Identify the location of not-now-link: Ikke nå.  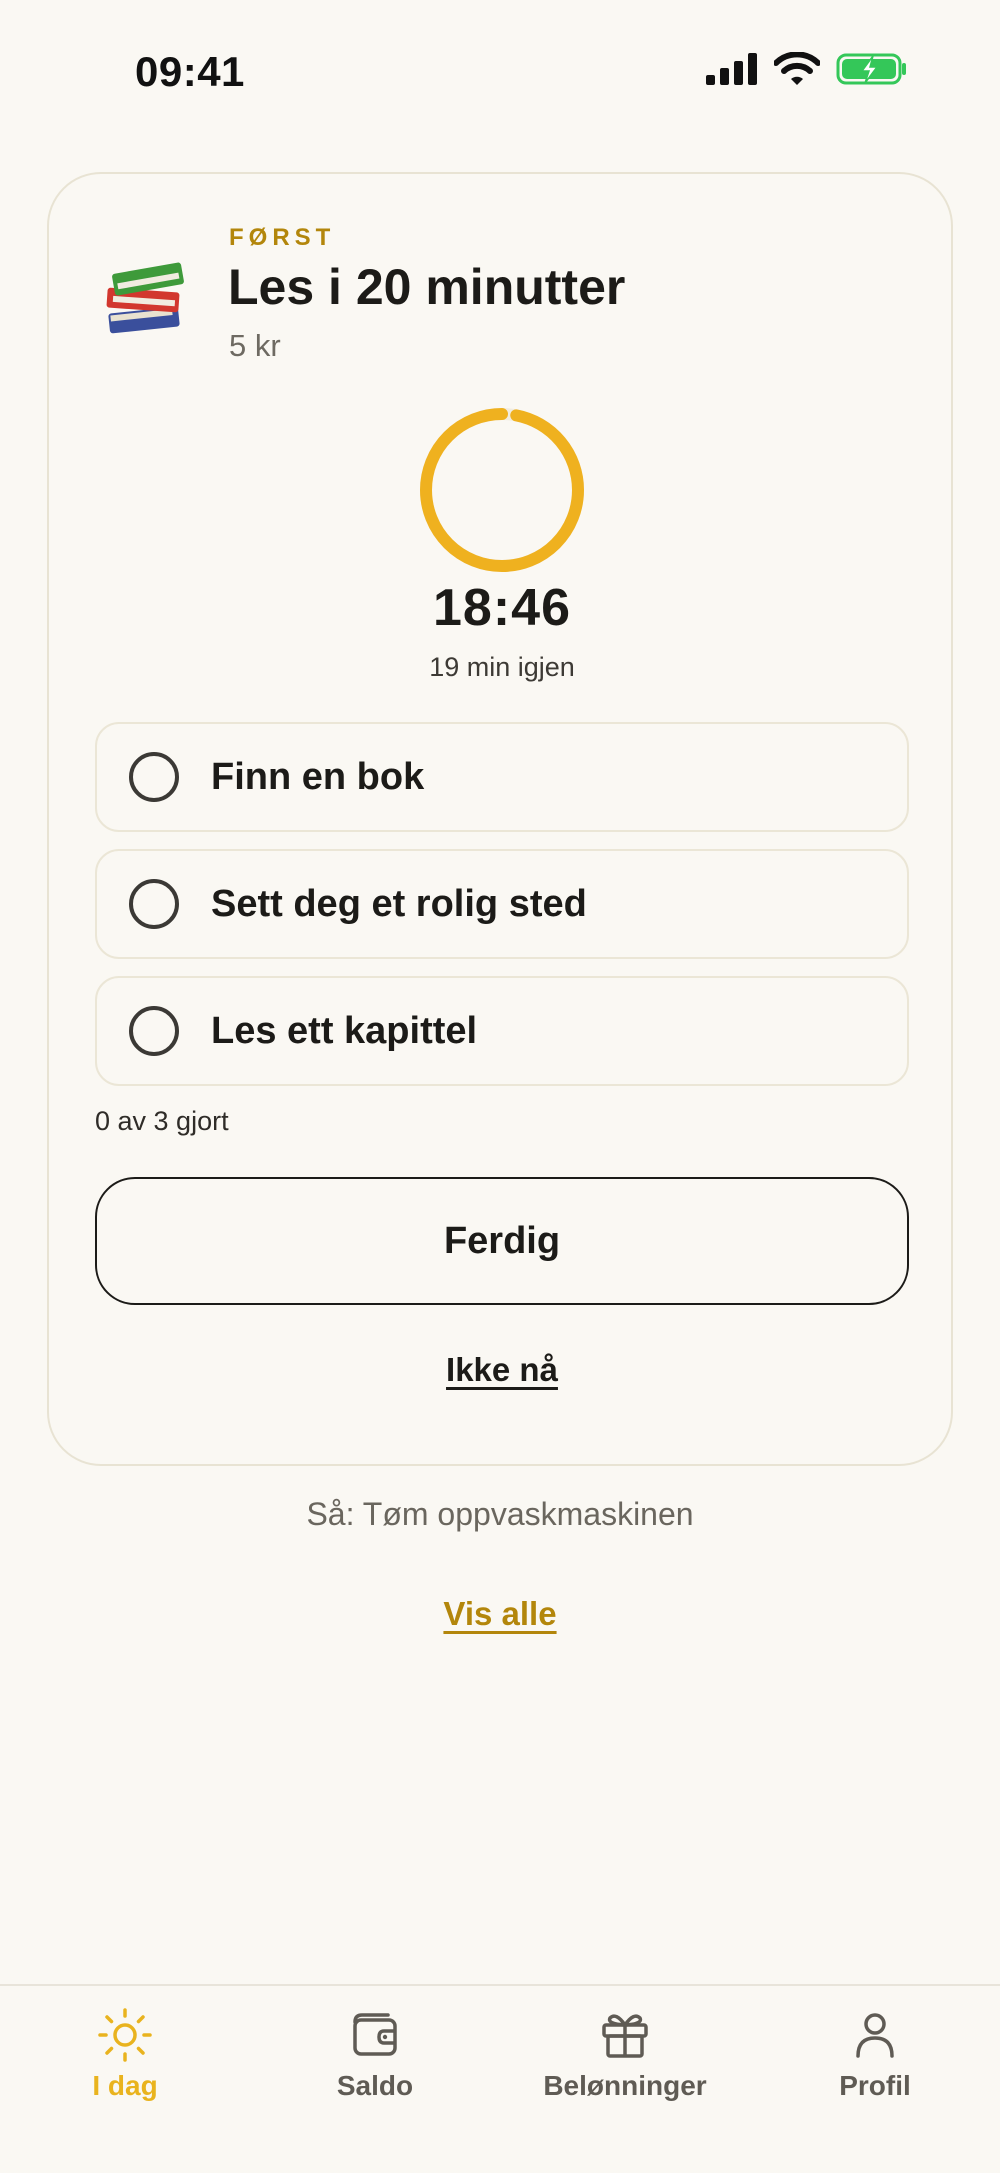
(502, 1370).